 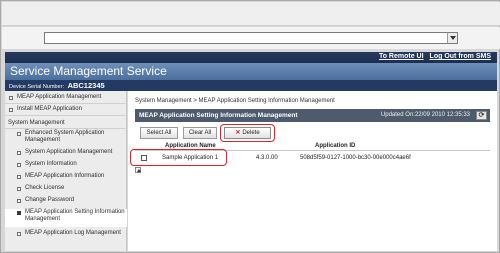 I want to click on row-app-version: 4.3.0.00, so click(x=267, y=158).